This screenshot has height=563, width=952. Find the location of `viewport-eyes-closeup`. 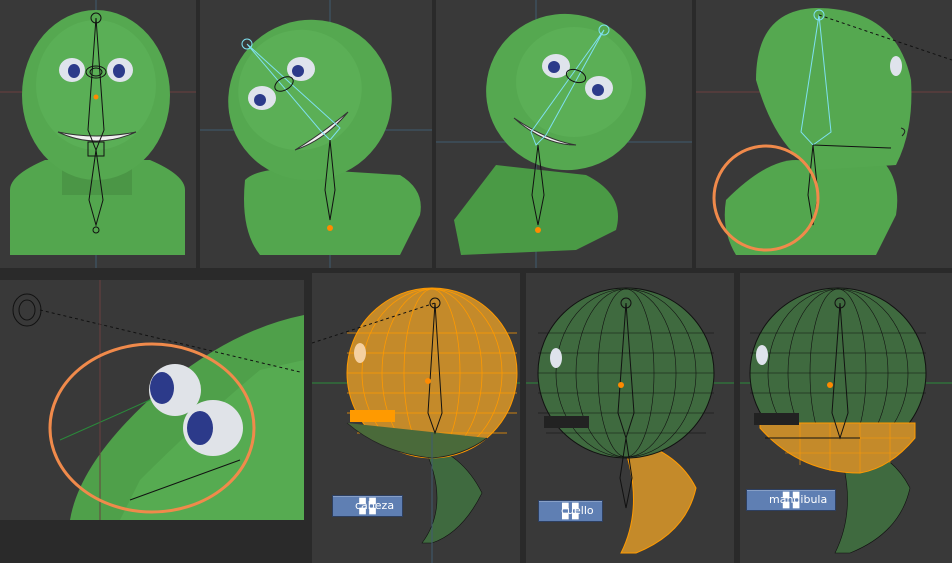

viewport-eyes-closeup is located at coordinates (152, 400).